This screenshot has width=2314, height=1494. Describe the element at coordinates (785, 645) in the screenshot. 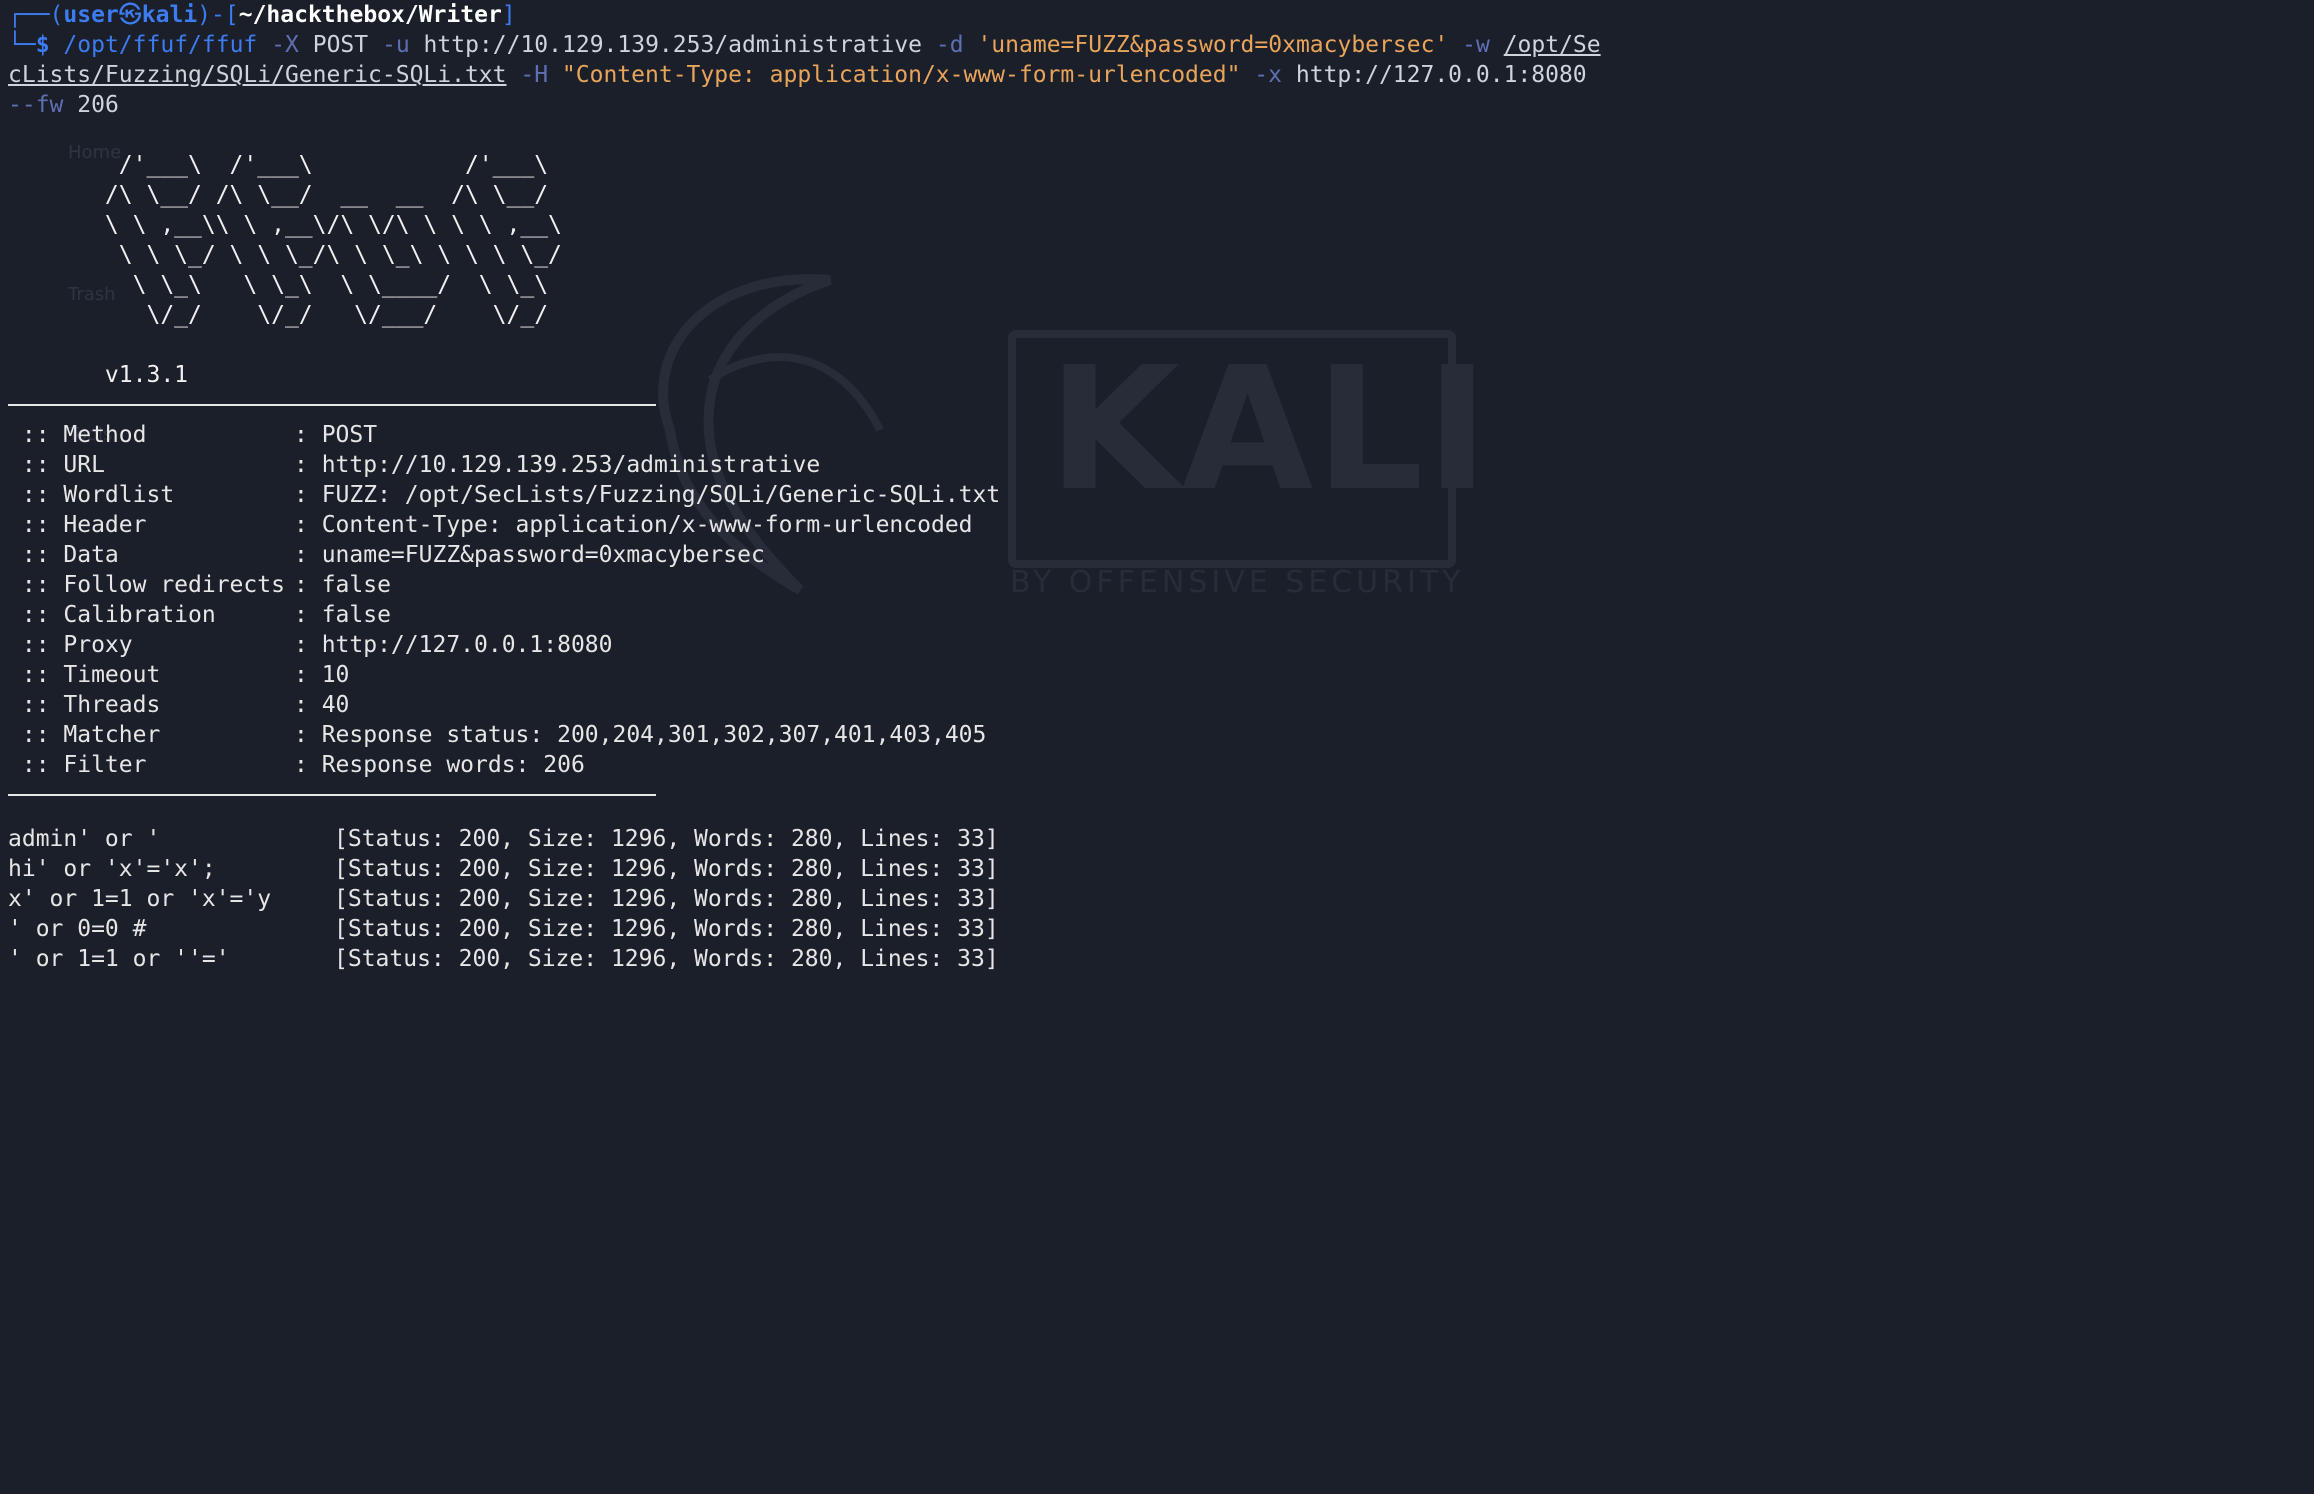

I see `config-row: :: Proxy : http://127.0.0.1:8080` at that location.